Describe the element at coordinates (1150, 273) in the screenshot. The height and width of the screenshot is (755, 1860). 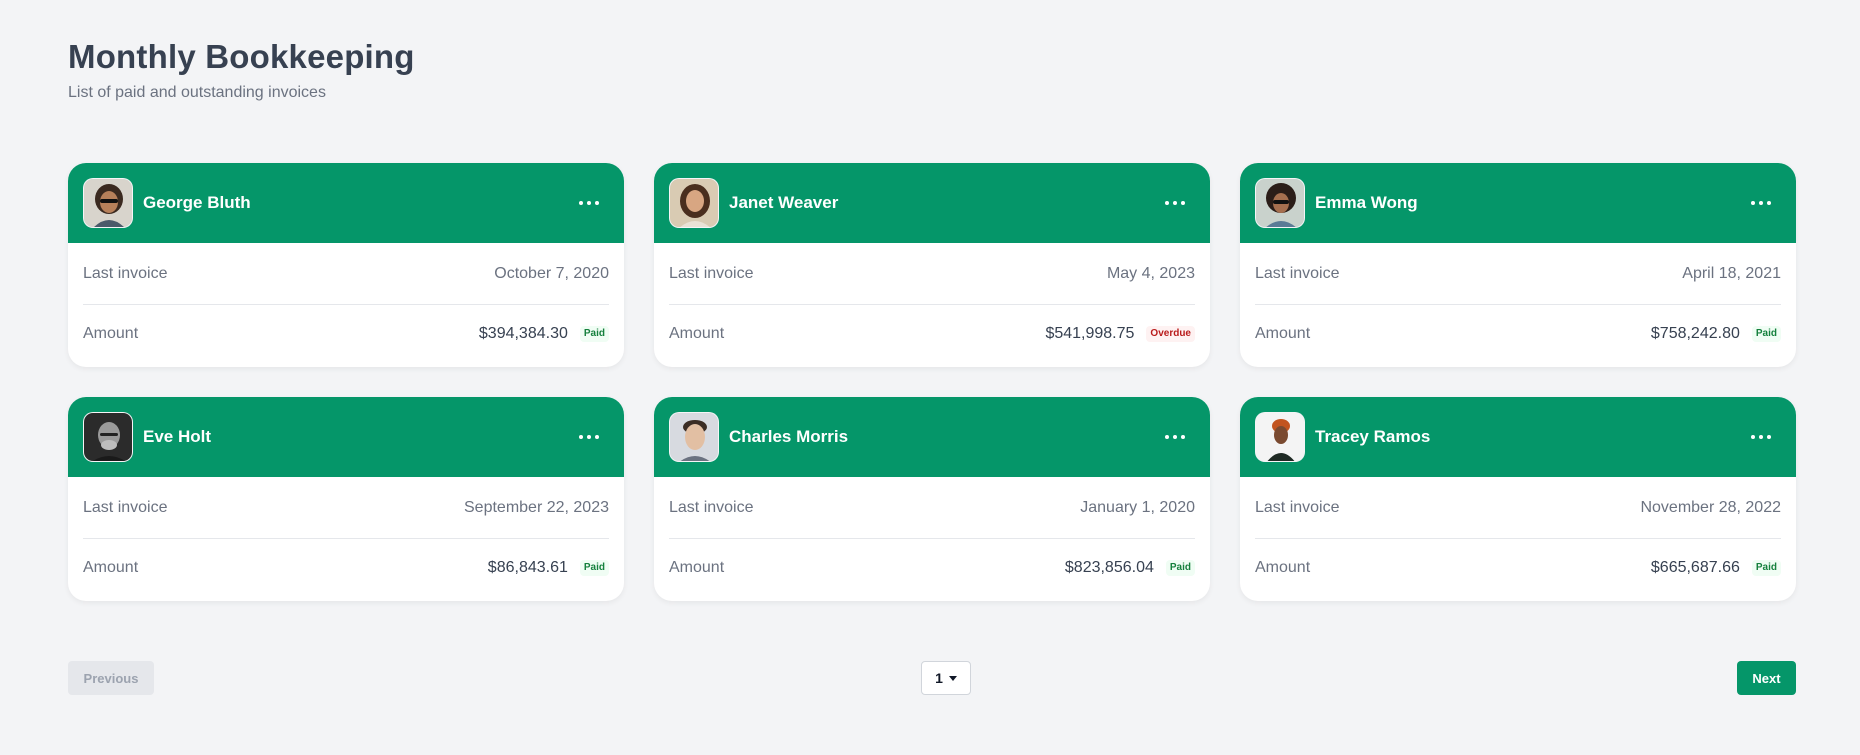
I see `last-invoice-date: May 4, 2023` at that location.